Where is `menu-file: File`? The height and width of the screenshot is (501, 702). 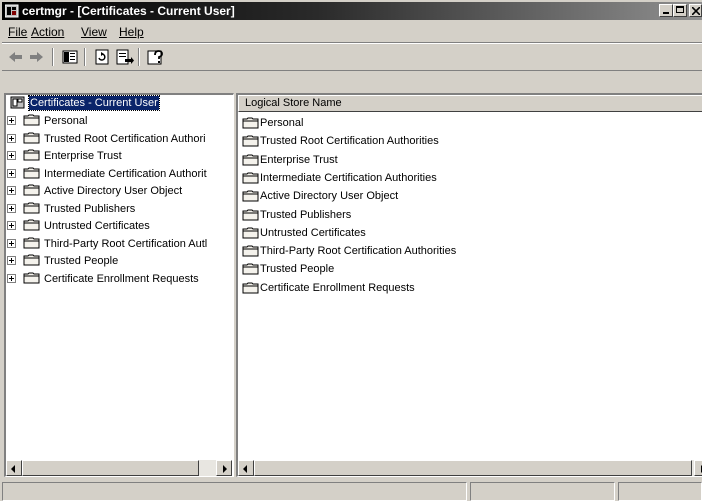
menu-file: File is located at coordinates (17, 32).